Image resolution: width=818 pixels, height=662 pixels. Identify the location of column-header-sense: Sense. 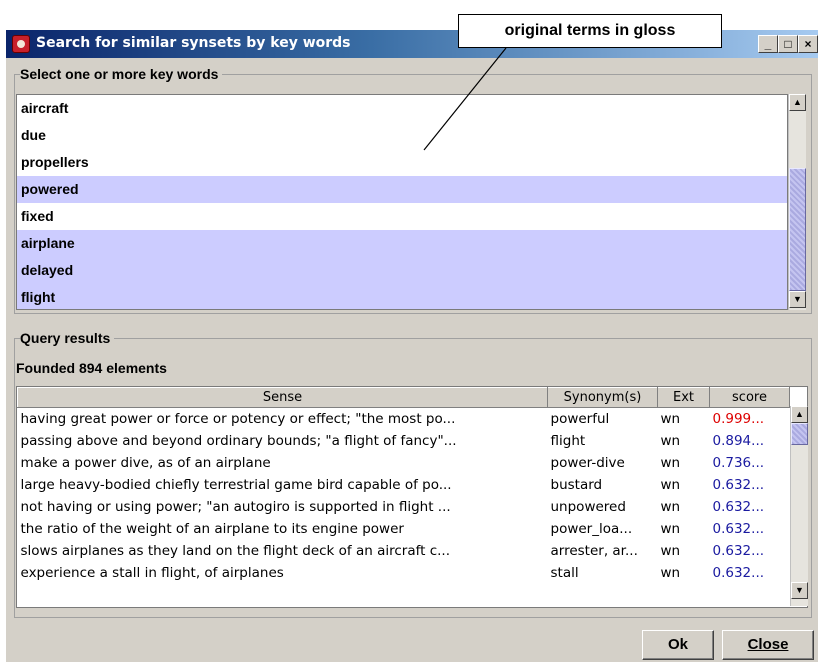
(282, 397).